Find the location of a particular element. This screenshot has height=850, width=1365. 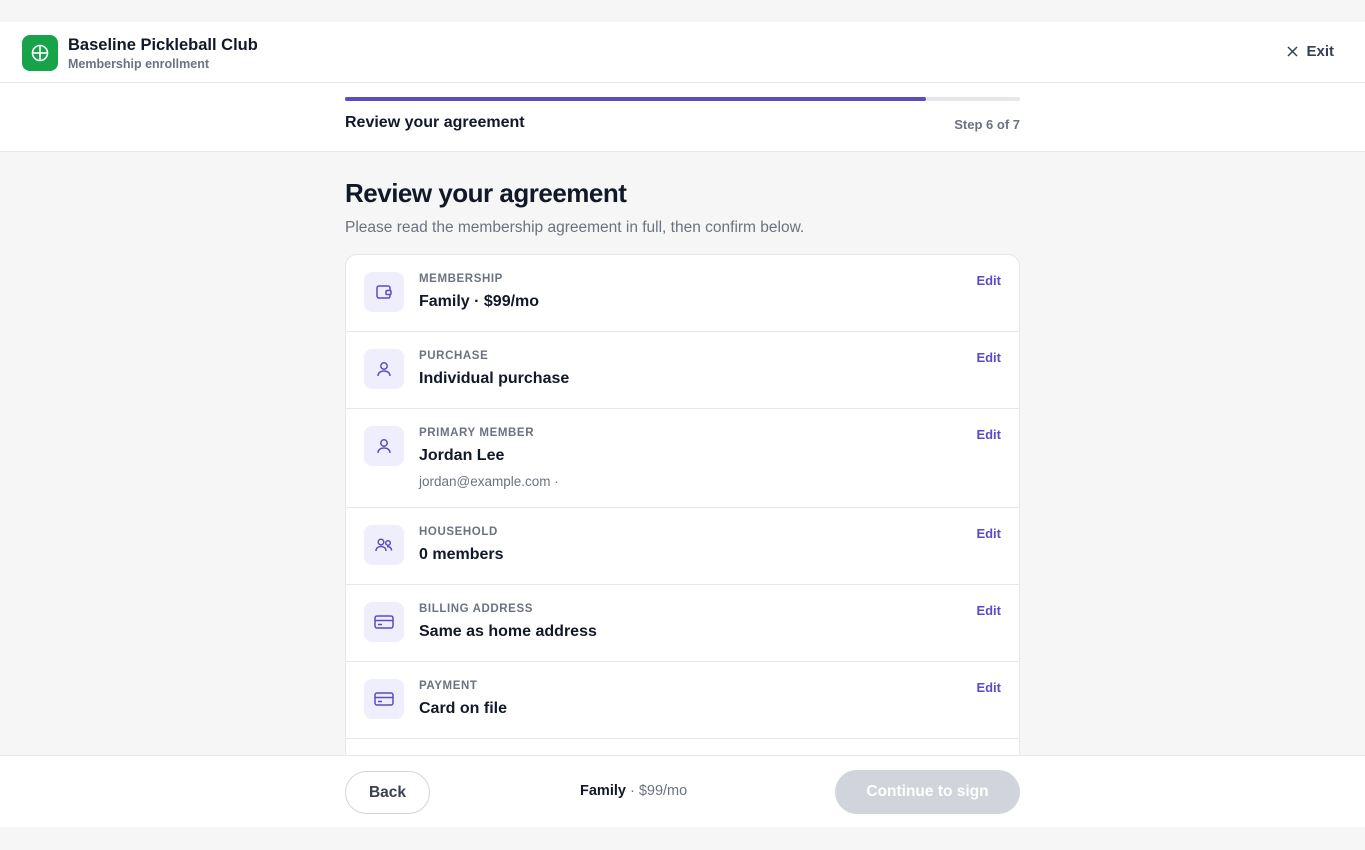

plan-name: Family is located at coordinates (603, 791).